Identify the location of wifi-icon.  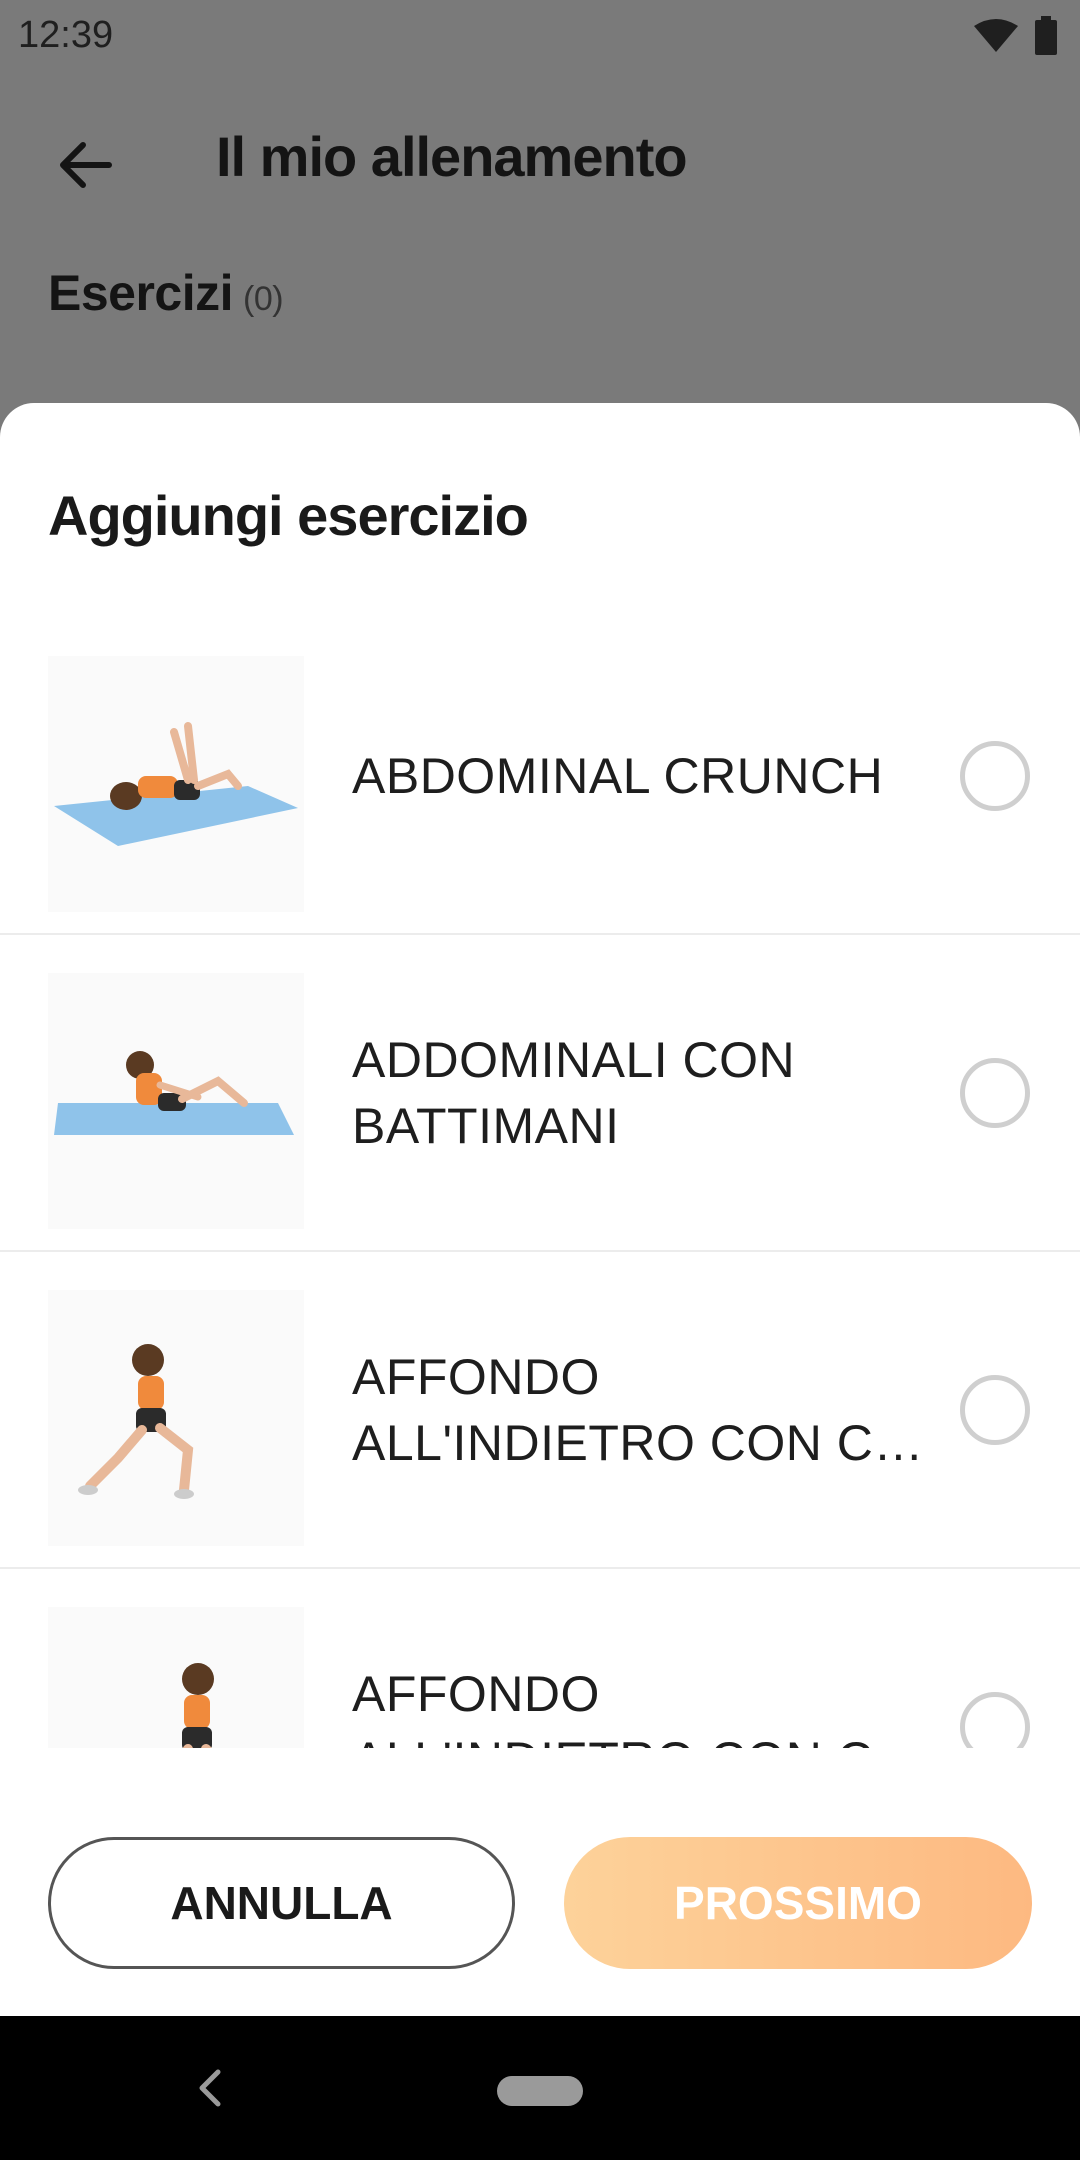
(996, 36).